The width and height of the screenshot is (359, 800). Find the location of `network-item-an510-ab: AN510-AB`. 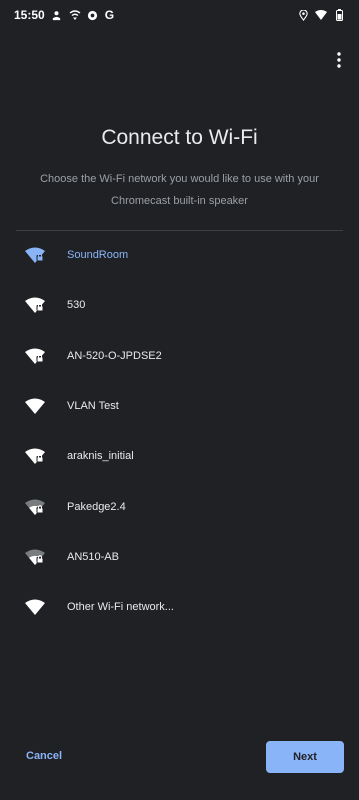

network-item-an510-ab: AN510-AB is located at coordinates (179, 557).